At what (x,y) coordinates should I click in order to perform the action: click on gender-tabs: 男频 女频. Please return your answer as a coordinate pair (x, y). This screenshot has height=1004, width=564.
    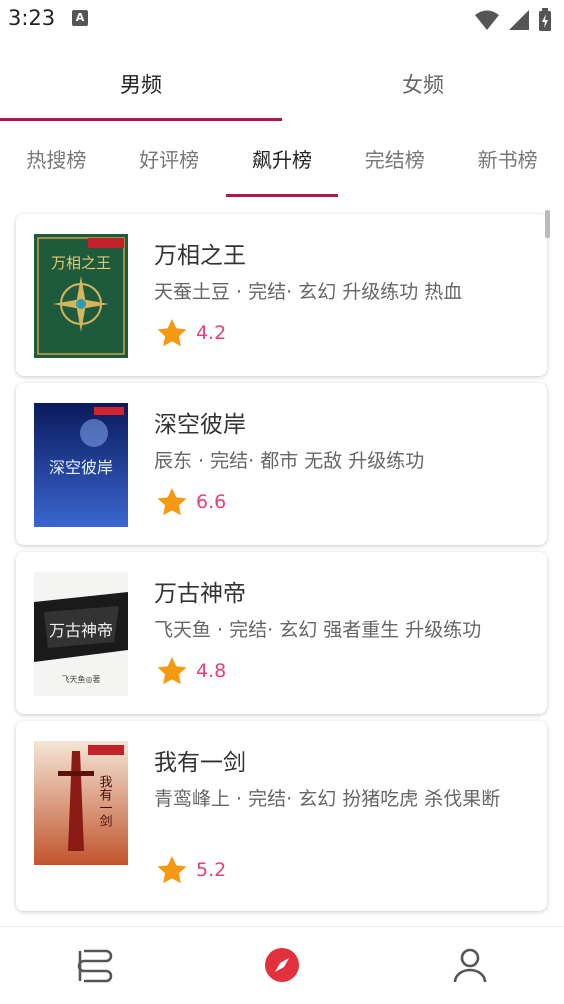
    Looking at the image, I should click on (282, 87).